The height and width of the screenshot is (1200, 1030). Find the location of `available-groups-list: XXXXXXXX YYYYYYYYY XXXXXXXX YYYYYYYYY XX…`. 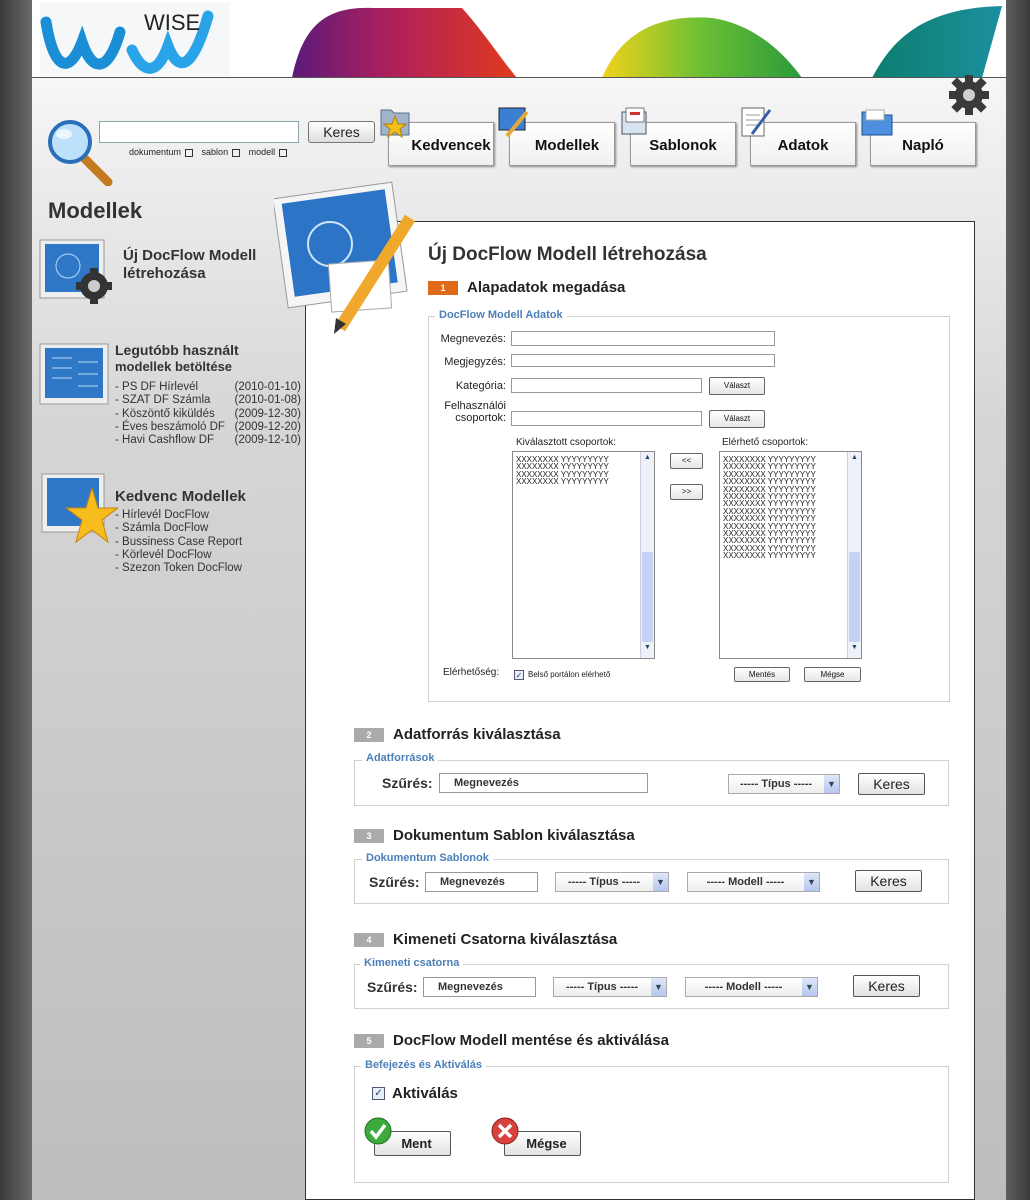

available-groups-list: XXXXXXXX YYYYYYYYY XXXXXXXX YYYYYYYYY XX… is located at coordinates (790, 555).